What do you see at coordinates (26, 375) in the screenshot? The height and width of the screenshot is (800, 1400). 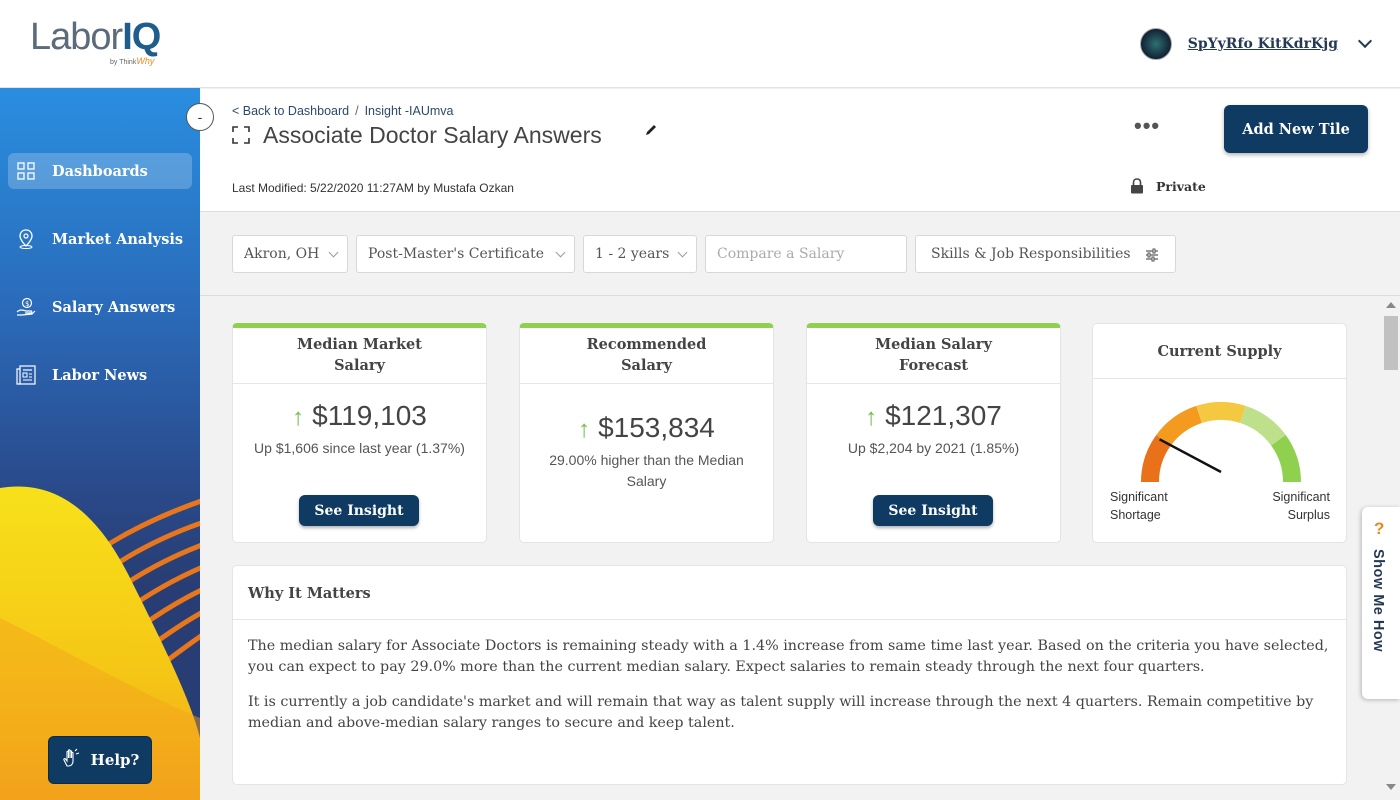 I see `newspaper-icon` at bounding box center [26, 375].